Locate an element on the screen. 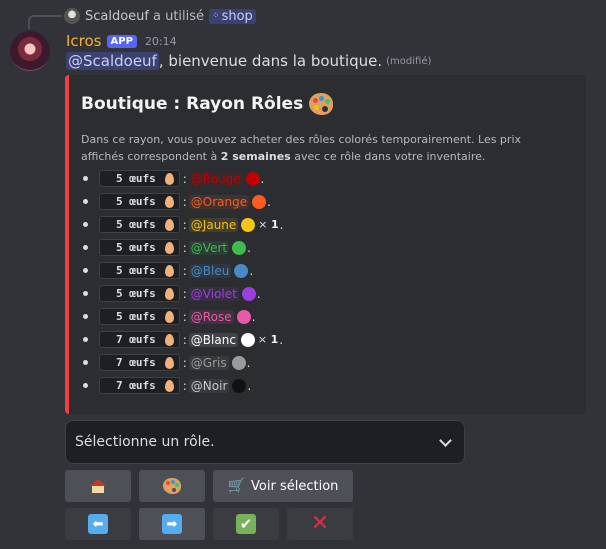  view-selection-label: Voir sélection is located at coordinates (295, 486).